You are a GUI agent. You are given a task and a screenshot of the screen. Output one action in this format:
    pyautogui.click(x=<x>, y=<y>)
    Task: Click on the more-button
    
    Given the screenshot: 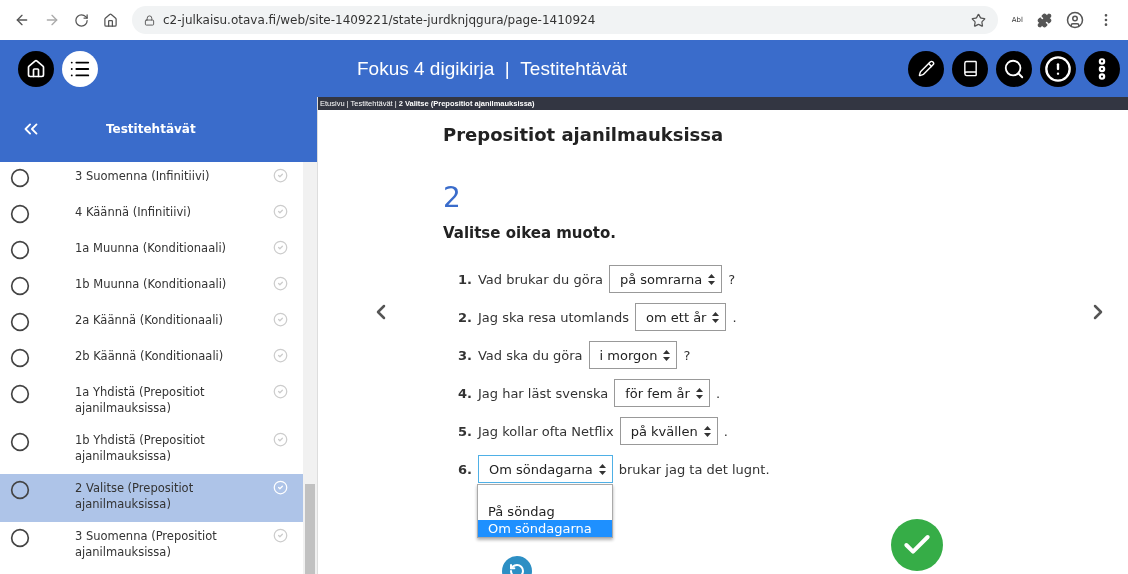 What is the action you would take?
    pyautogui.click(x=1102, y=68)
    